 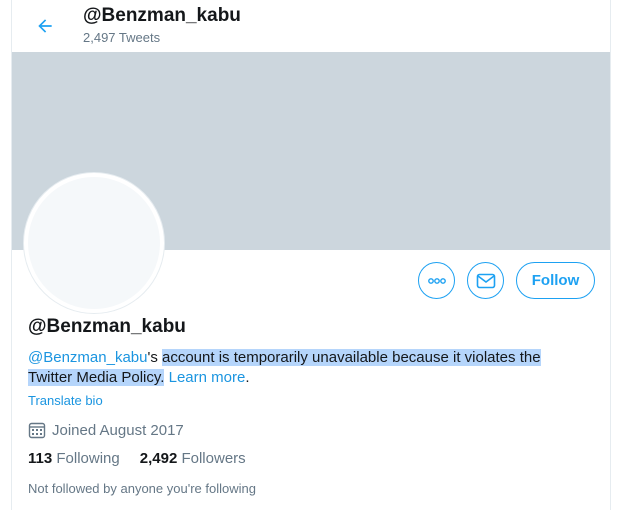 What do you see at coordinates (555, 280) in the screenshot?
I see `follow-button: Follow` at bounding box center [555, 280].